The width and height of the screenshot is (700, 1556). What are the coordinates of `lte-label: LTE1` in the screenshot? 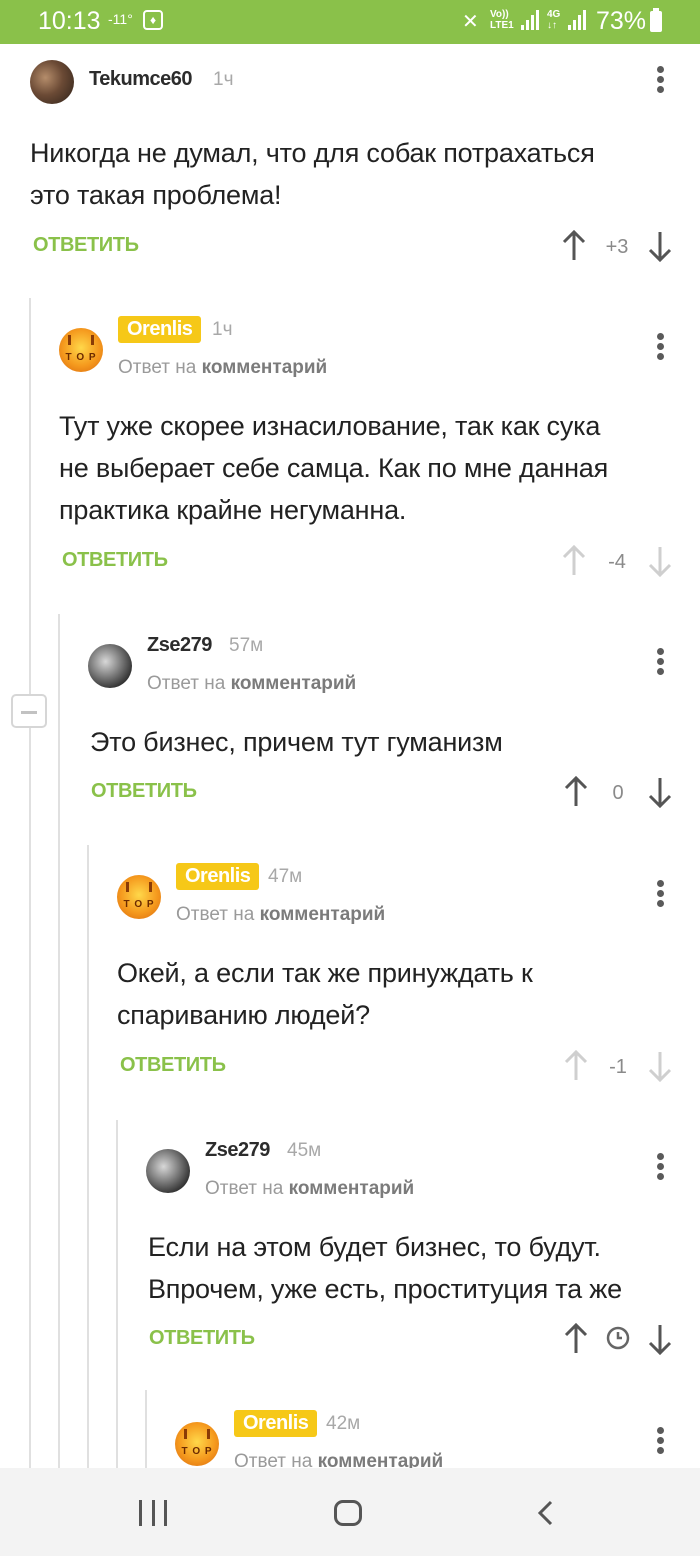 It's located at (502, 25).